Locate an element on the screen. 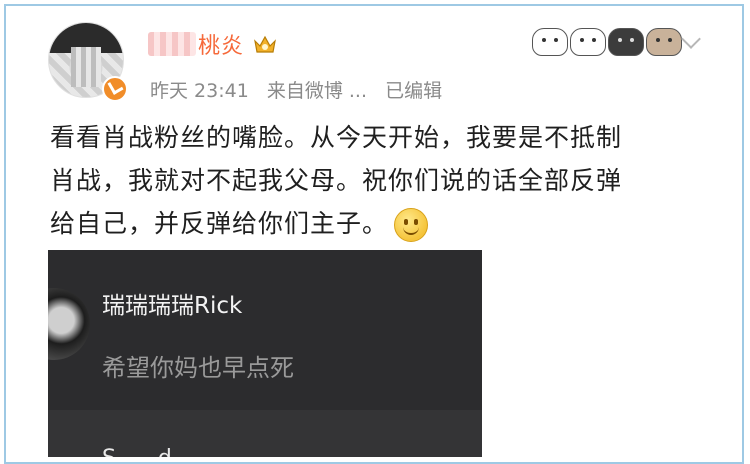  post-line: 看看肖战粉丝的嘴脸。从今天开始，我要是不抵制 is located at coordinates (336, 137).